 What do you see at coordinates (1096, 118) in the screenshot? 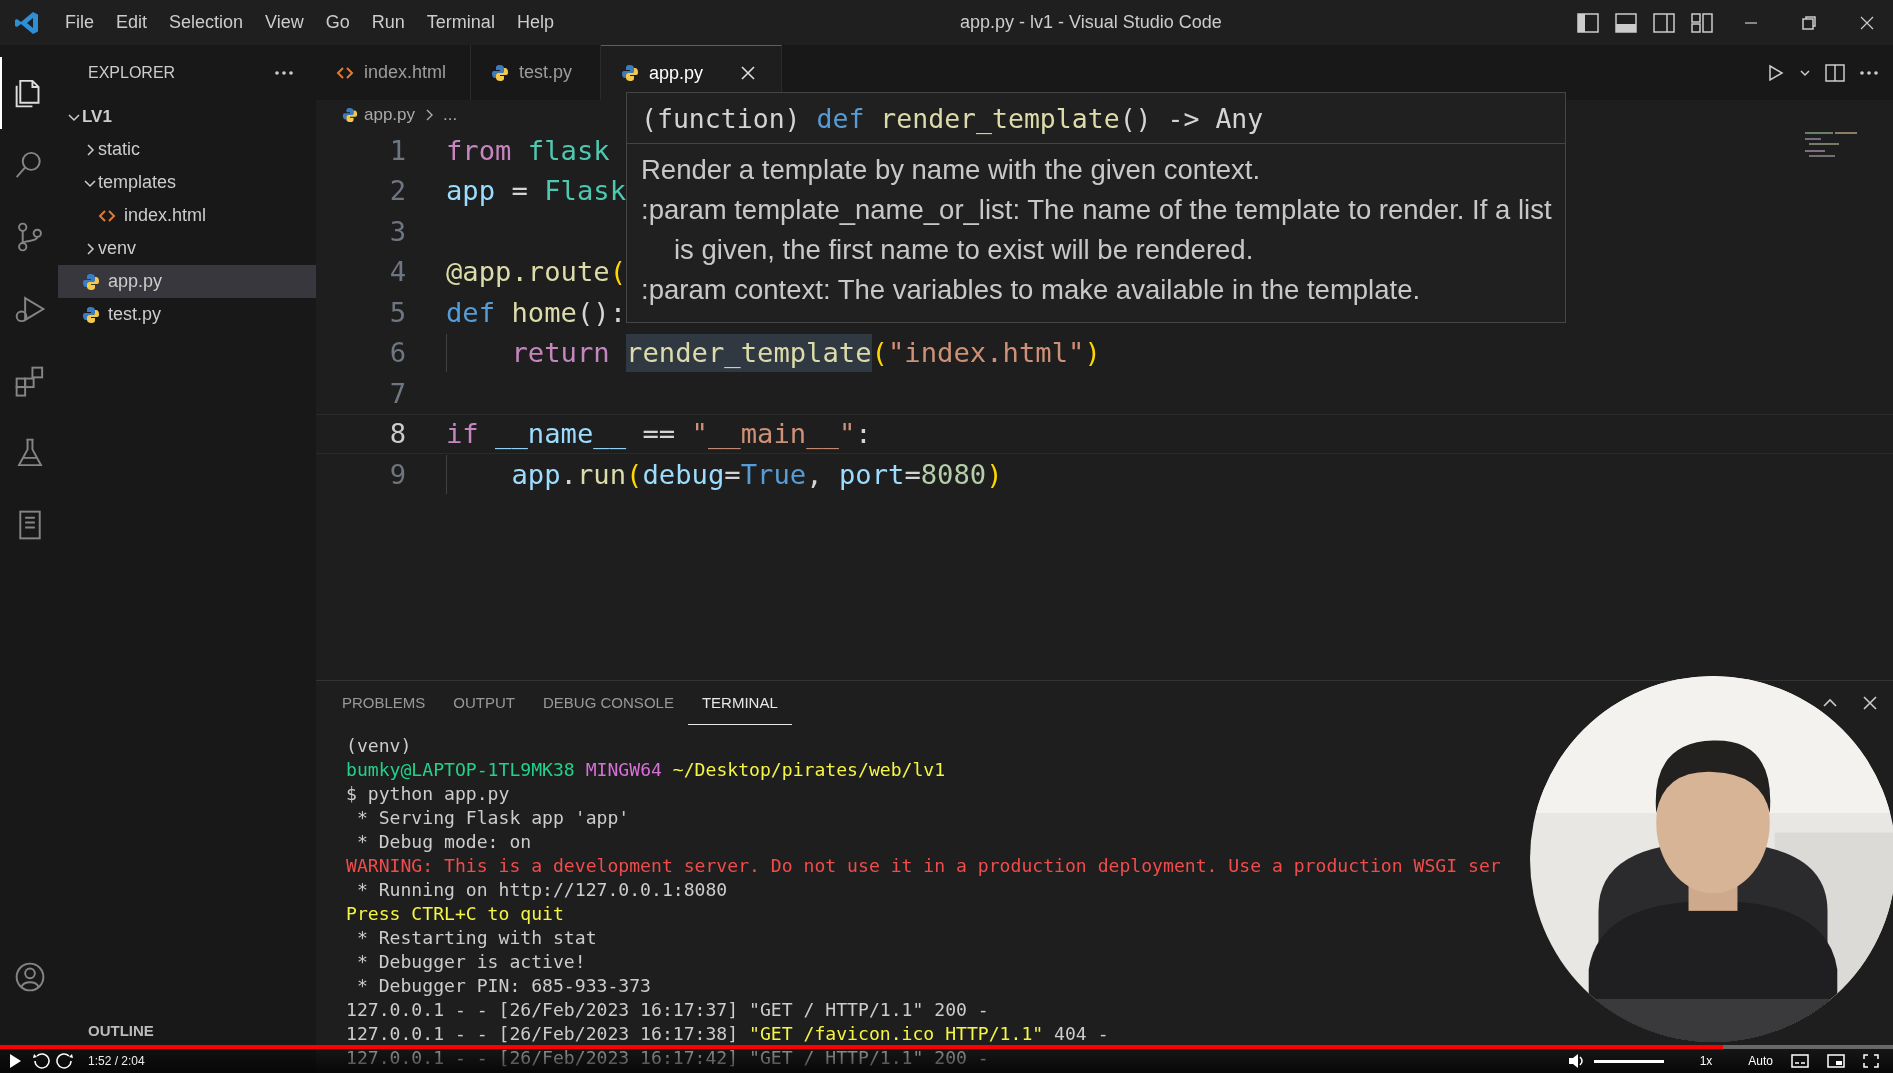
I see `function-signature: (function) def render_template() -> Any` at bounding box center [1096, 118].